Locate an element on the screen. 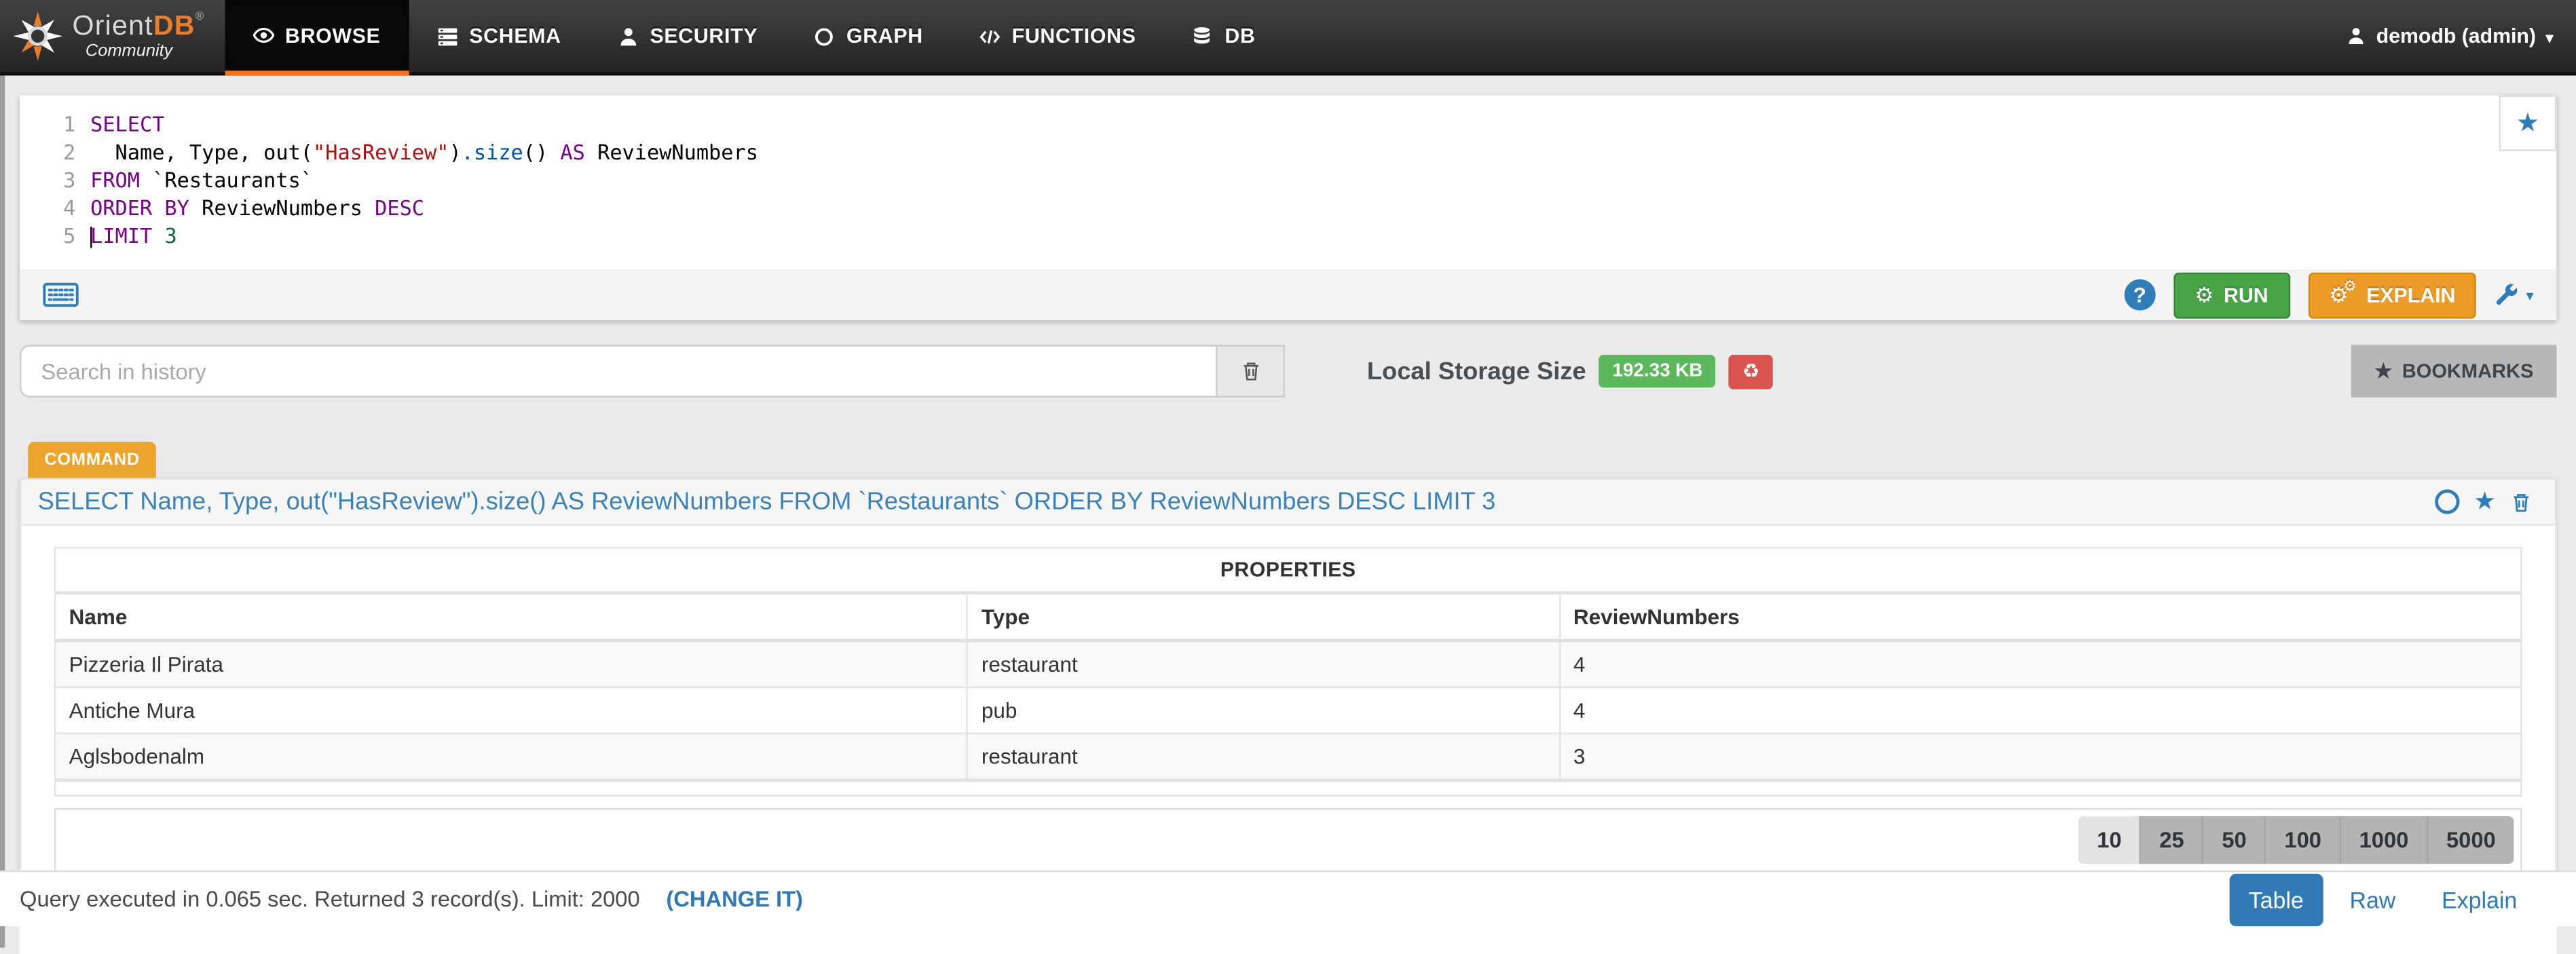 This screenshot has height=954, width=2576. keyboard-icon is located at coordinates (61, 294).